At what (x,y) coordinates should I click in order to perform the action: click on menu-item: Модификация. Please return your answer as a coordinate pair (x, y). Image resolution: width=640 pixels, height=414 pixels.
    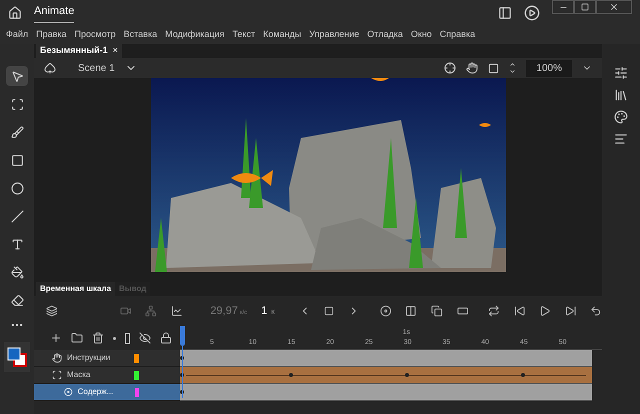
    Looking at the image, I should click on (195, 35).